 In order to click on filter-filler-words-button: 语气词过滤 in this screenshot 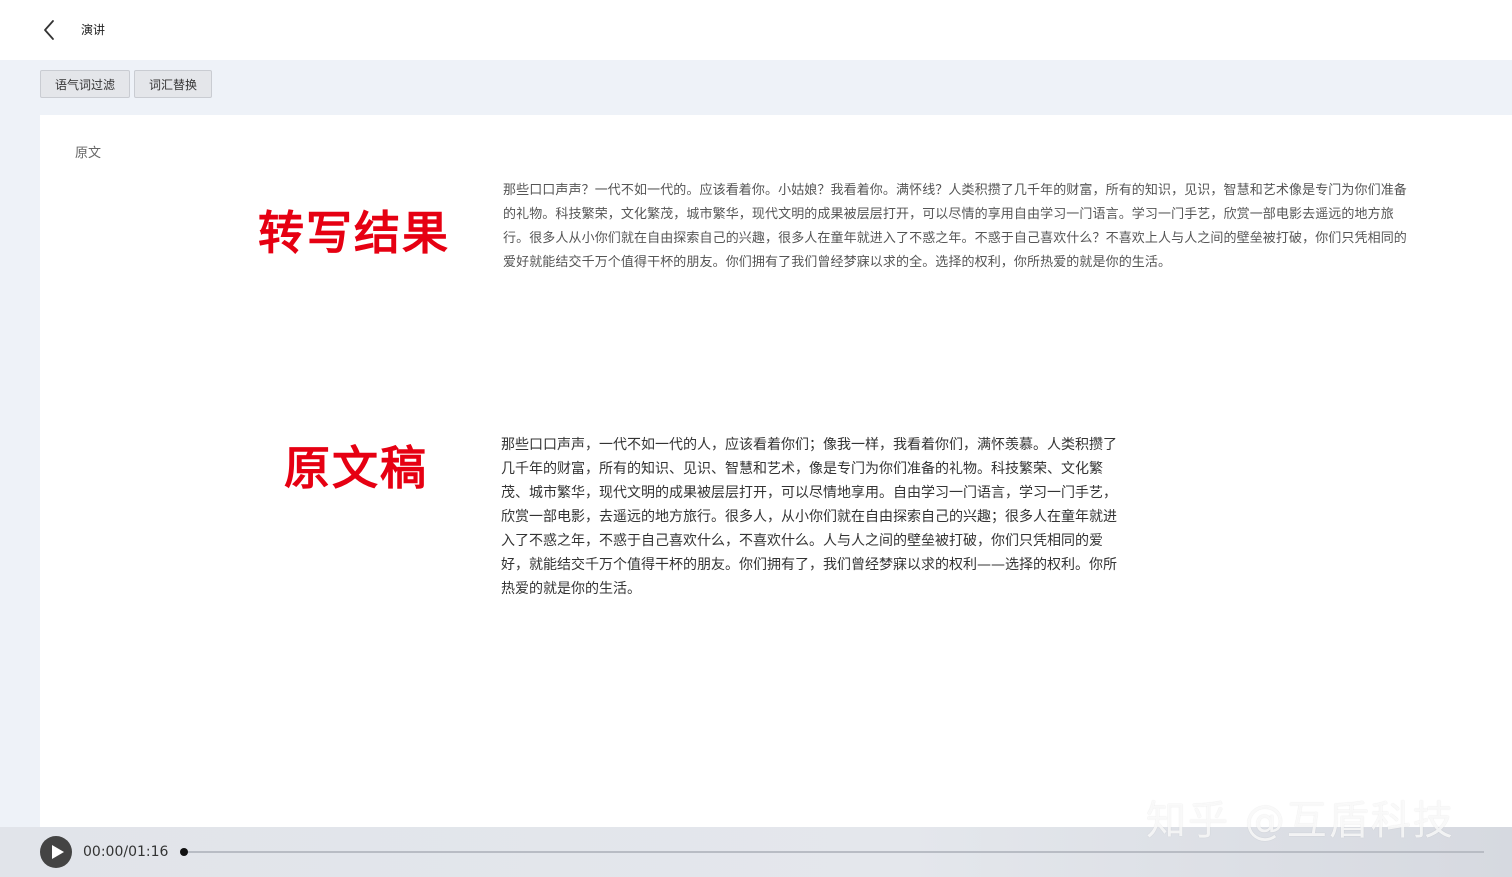, I will do `click(85, 84)`.